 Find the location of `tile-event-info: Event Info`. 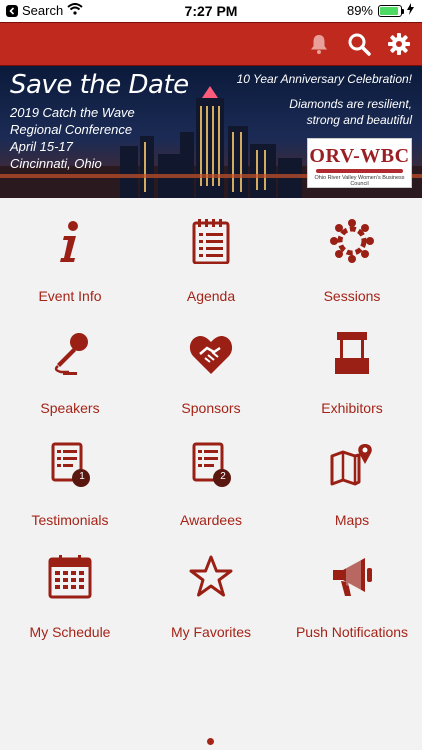

tile-event-info: Event Info is located at coordinates (70, 251).